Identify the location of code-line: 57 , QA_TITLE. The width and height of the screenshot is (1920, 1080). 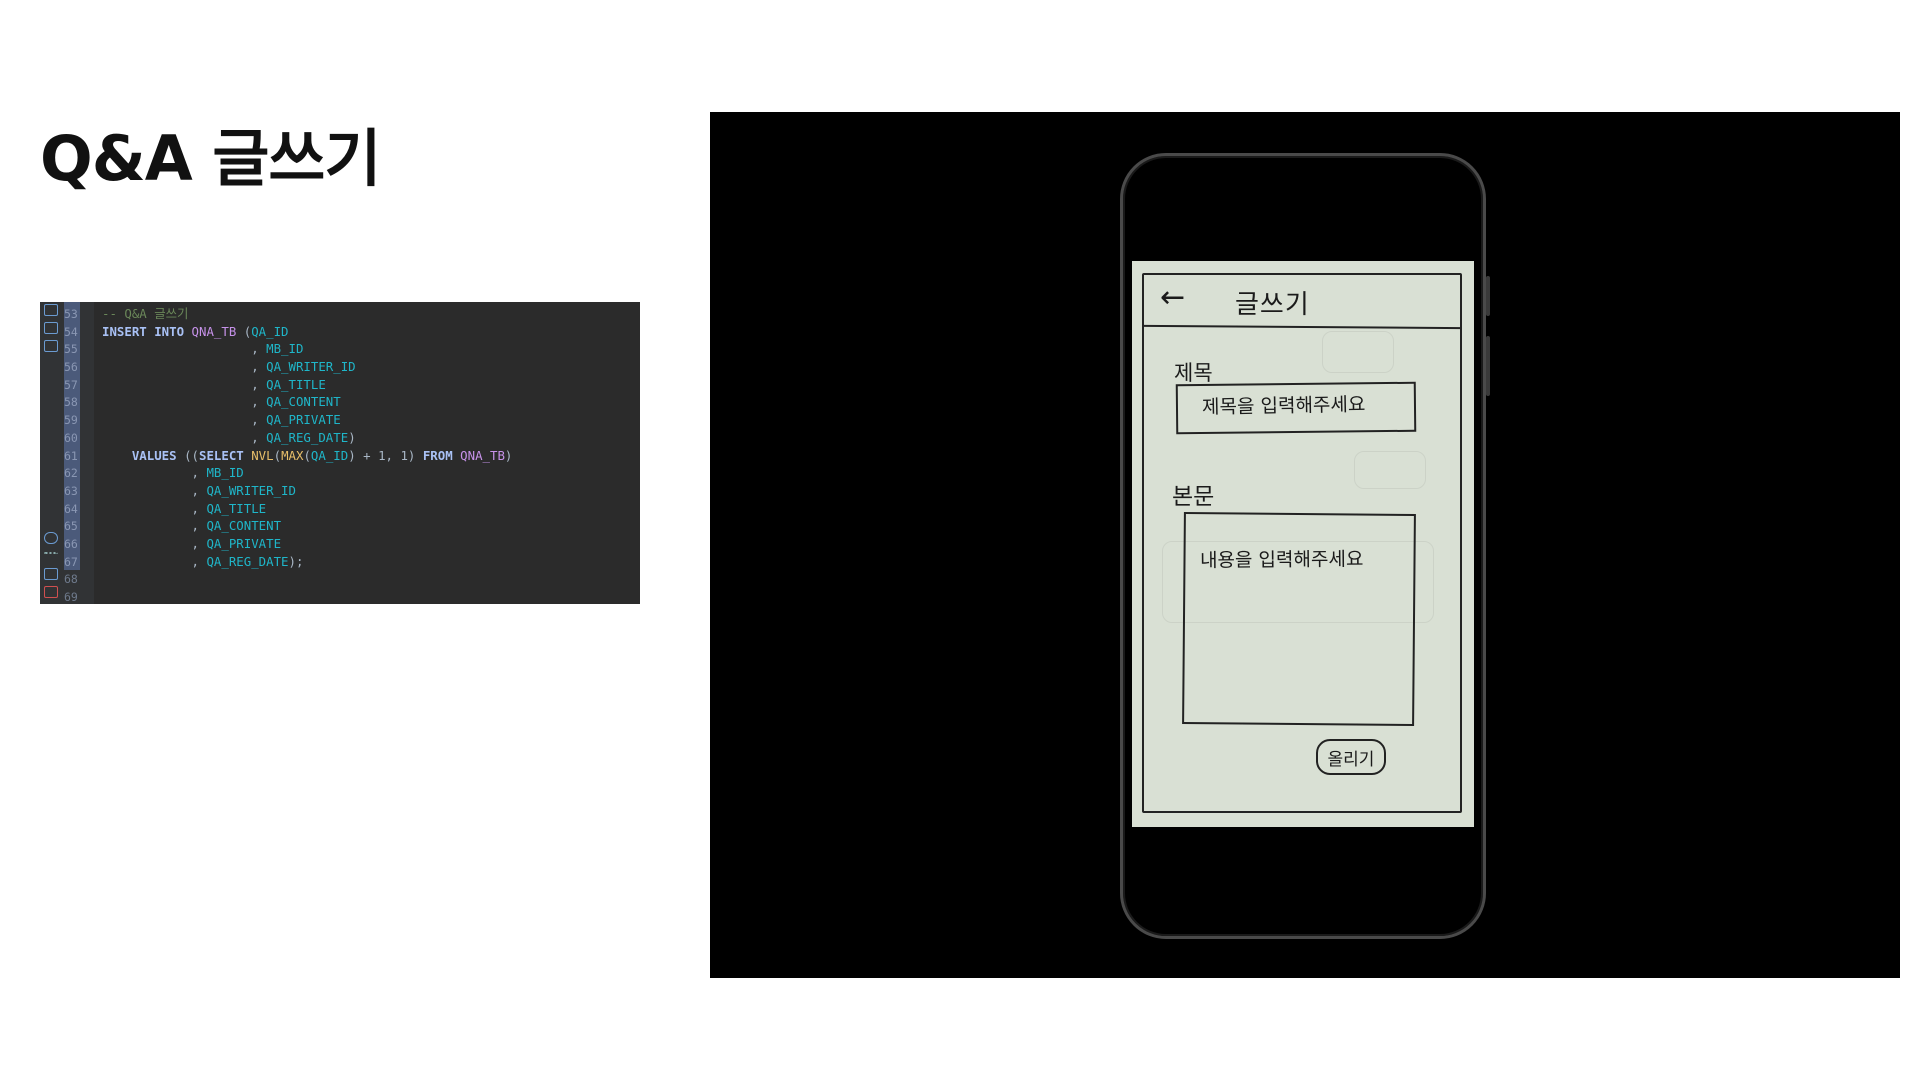
(288, 385).